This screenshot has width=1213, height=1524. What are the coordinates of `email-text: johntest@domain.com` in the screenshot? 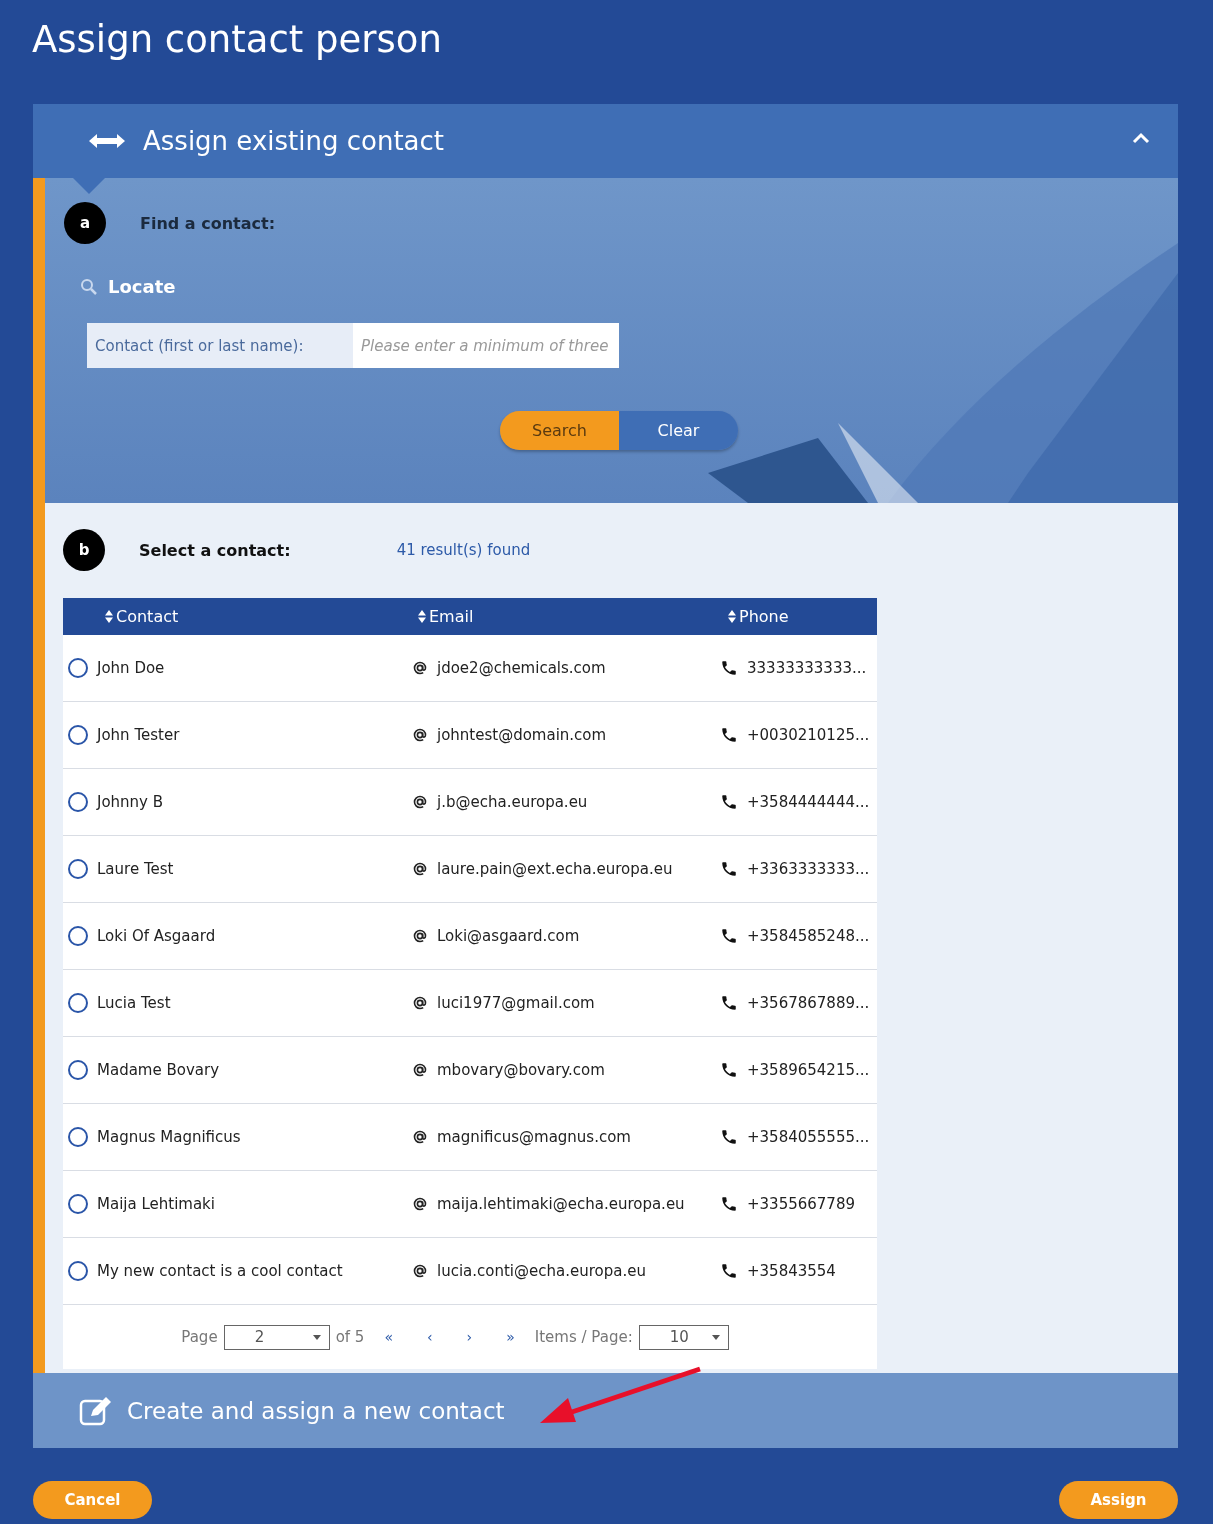 It's located at (522, 735).